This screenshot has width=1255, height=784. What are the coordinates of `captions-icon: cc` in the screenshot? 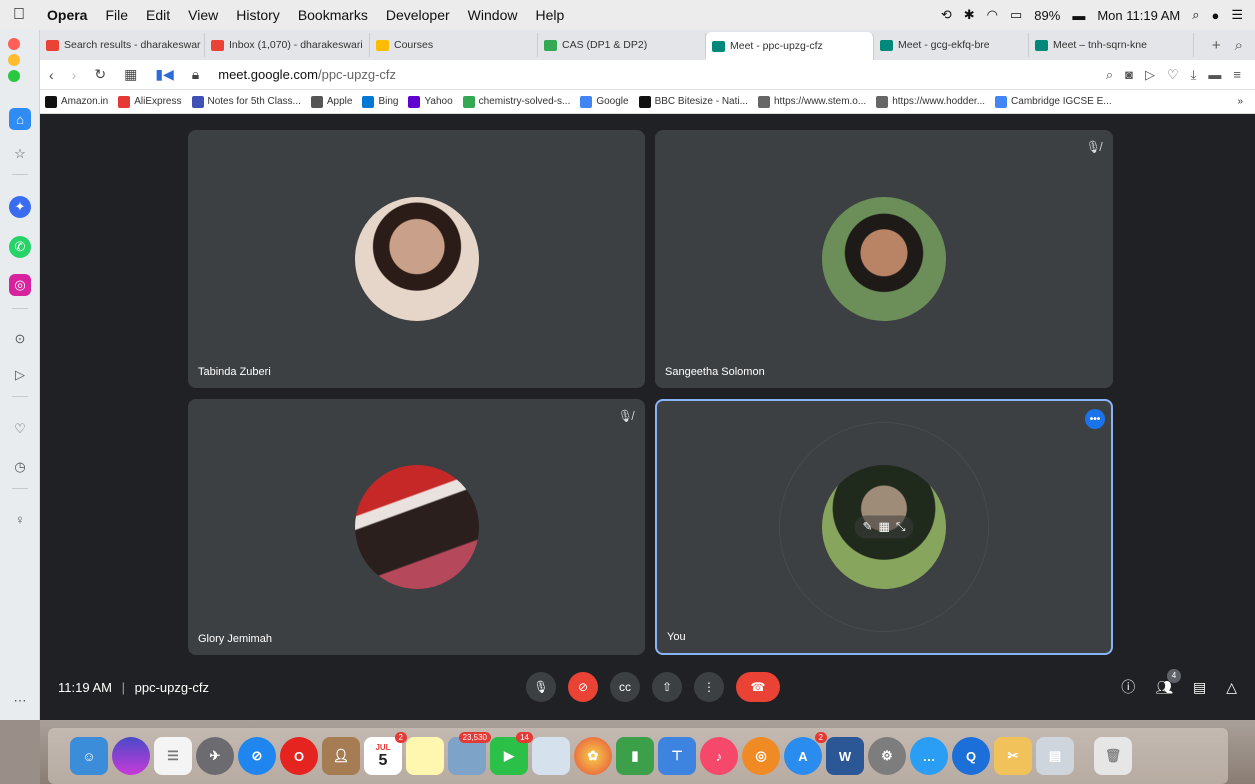 It's located at (625, 687).